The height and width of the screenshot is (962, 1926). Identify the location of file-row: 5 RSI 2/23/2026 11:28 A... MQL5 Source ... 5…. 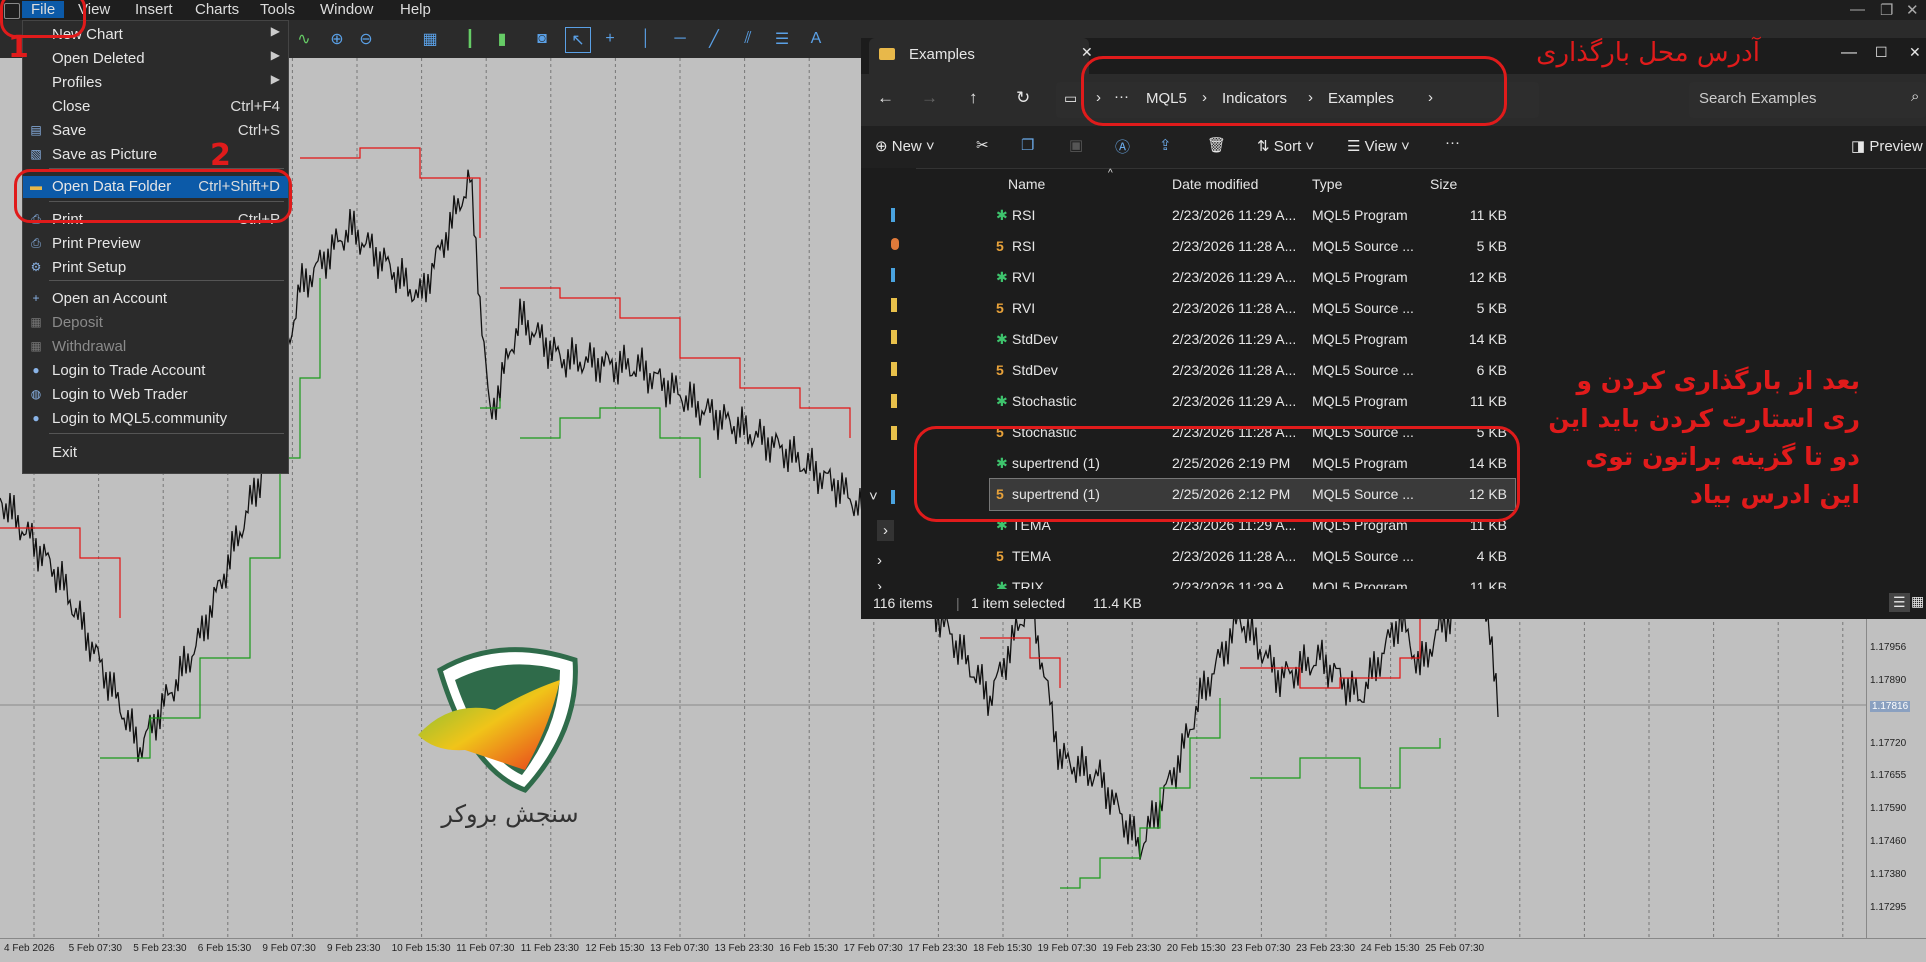
(1252, 246).